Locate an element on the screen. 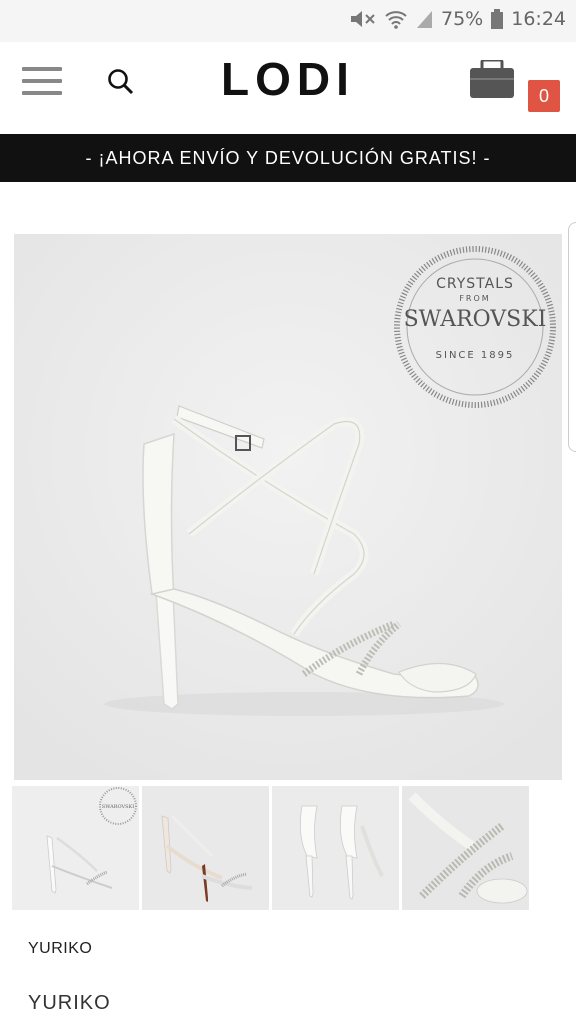 The height and width of the screenshot is (1024, 576). wifi-icon is located at coordinates (396, 20).